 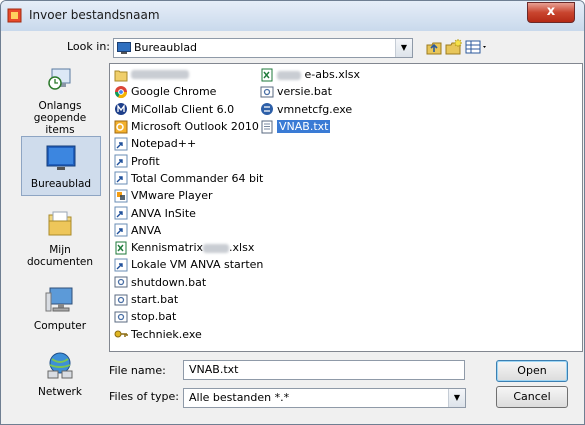 I want to click on list-item: Google Chrome, so click(x=186, y=91).